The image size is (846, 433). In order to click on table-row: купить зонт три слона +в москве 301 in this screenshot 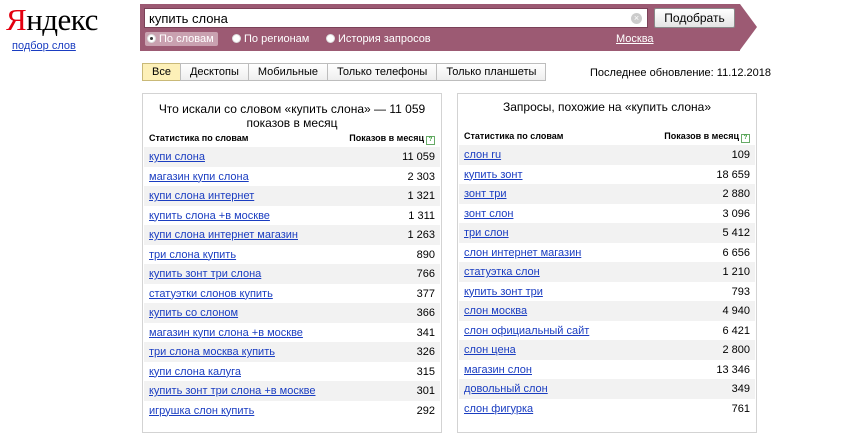, I will do `click(292, 391)`.